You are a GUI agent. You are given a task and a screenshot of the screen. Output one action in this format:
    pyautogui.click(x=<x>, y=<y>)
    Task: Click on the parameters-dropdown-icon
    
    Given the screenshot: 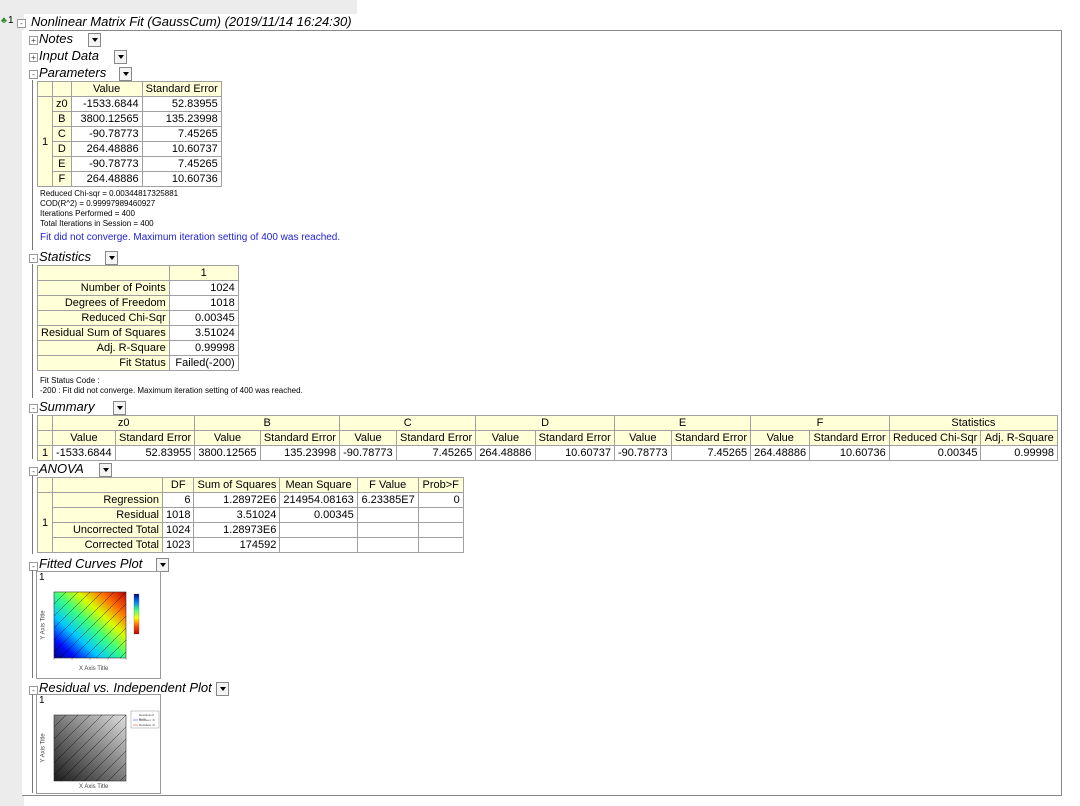 What is the action you would take?
    pyautogui.click(x=125, y=74)
    